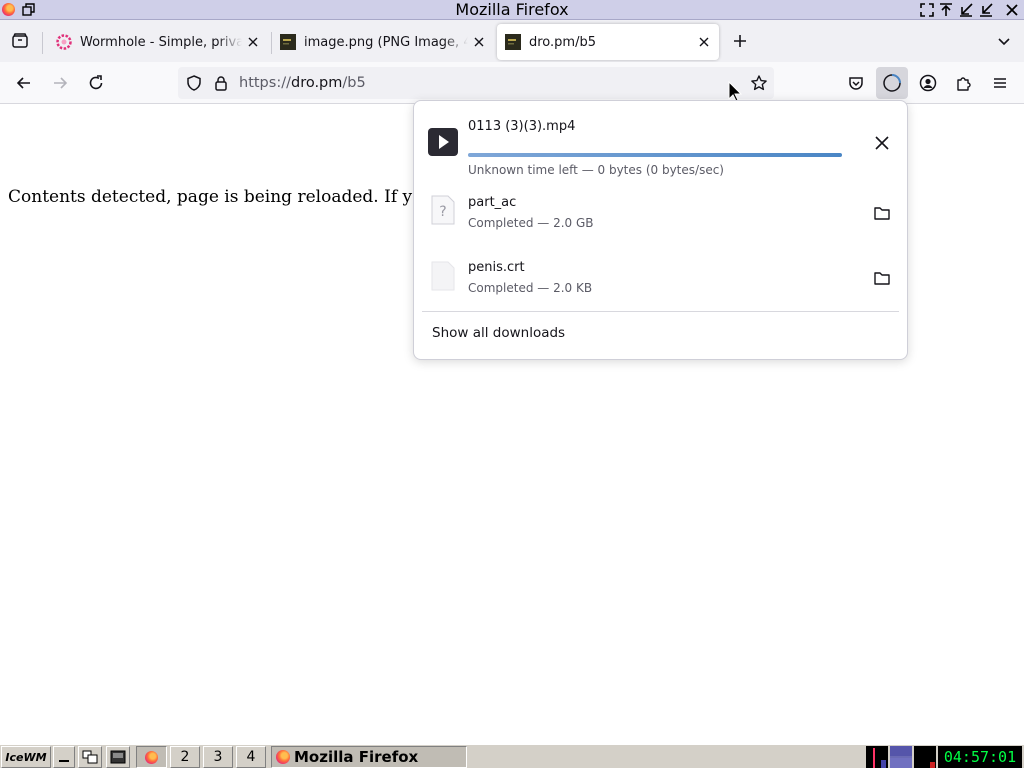 The height and width of the screenshot is (772, 1024). What do you see at coordinates (492, 202) in the screenshot?
I see `download-filename: part_ac` at bounding box center [492, 202].